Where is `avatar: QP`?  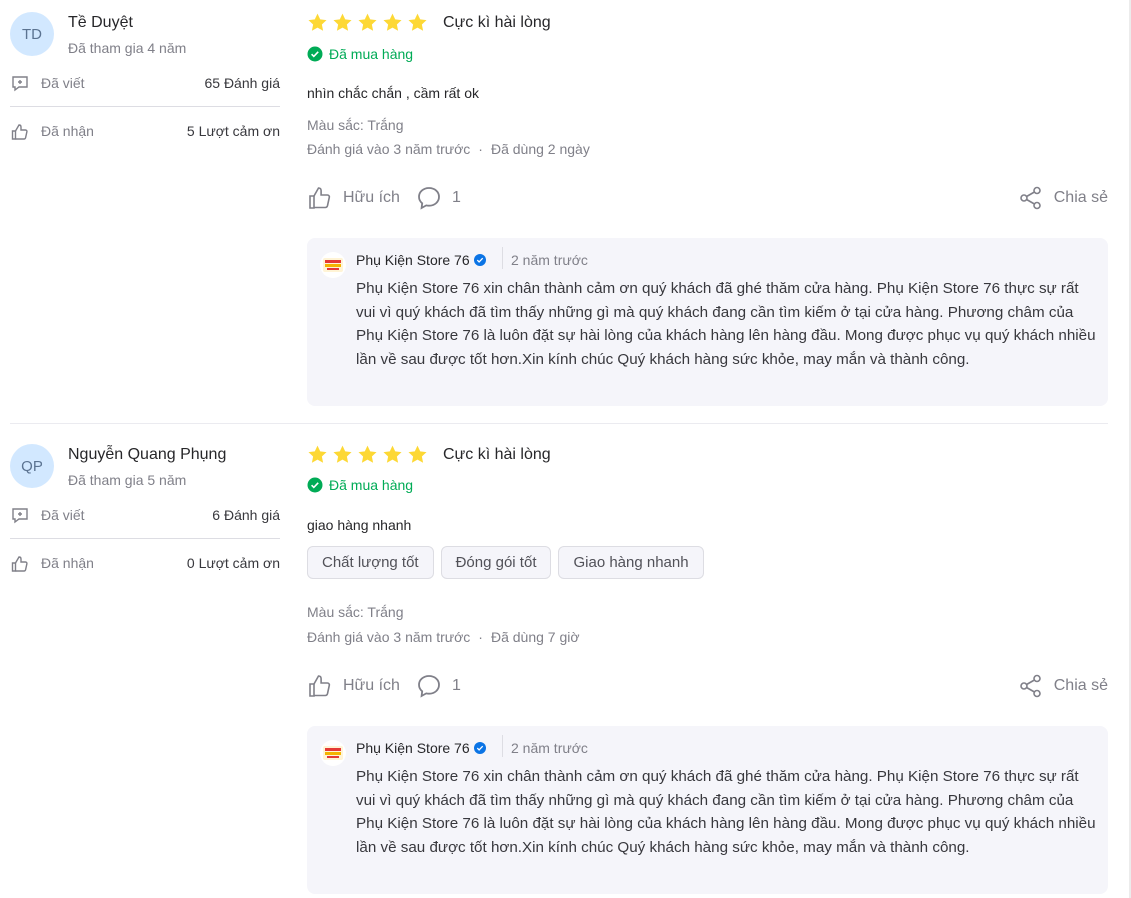
avatar: QP is located at coordinates (32, 466).